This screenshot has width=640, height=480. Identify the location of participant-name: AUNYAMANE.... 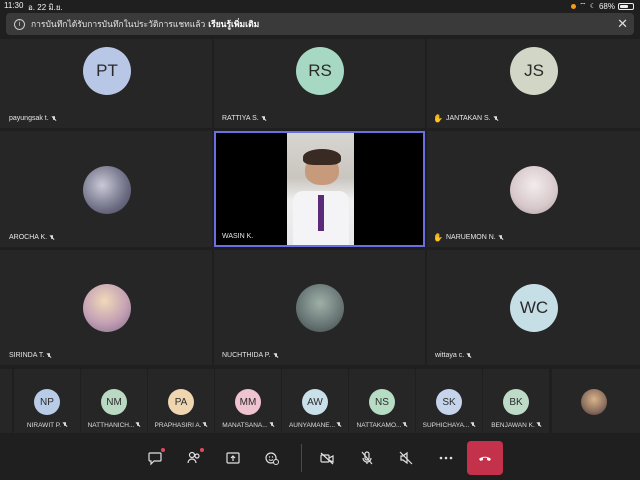
(315, 425).